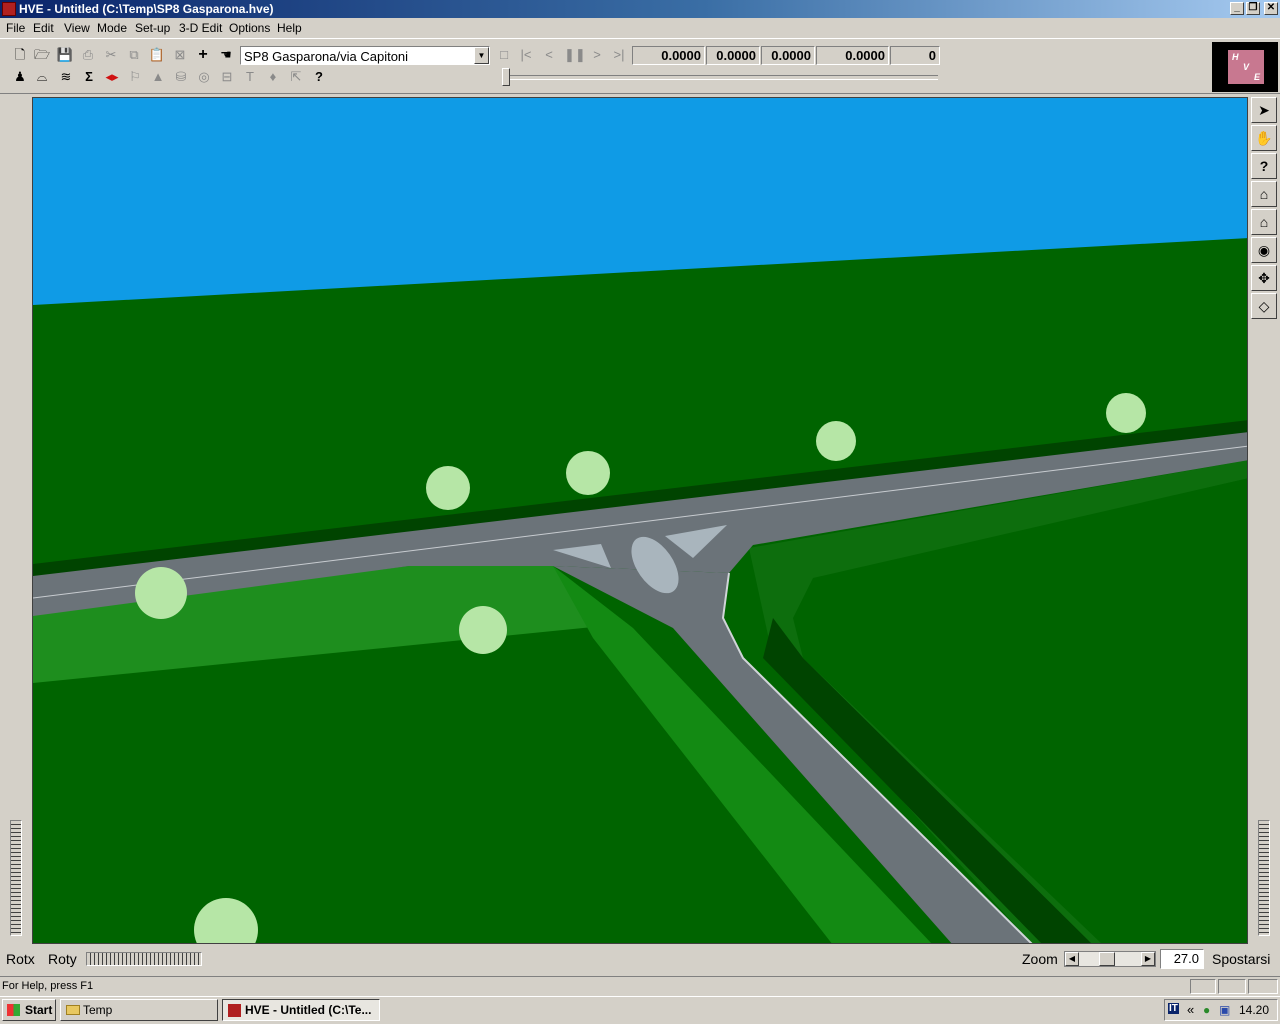 The width and height of the screenshot is (1280, 1024). Describe the element at coordinates (1264, 110) in the screenshot. I see `select-arrow-icon: ➤` at that location.